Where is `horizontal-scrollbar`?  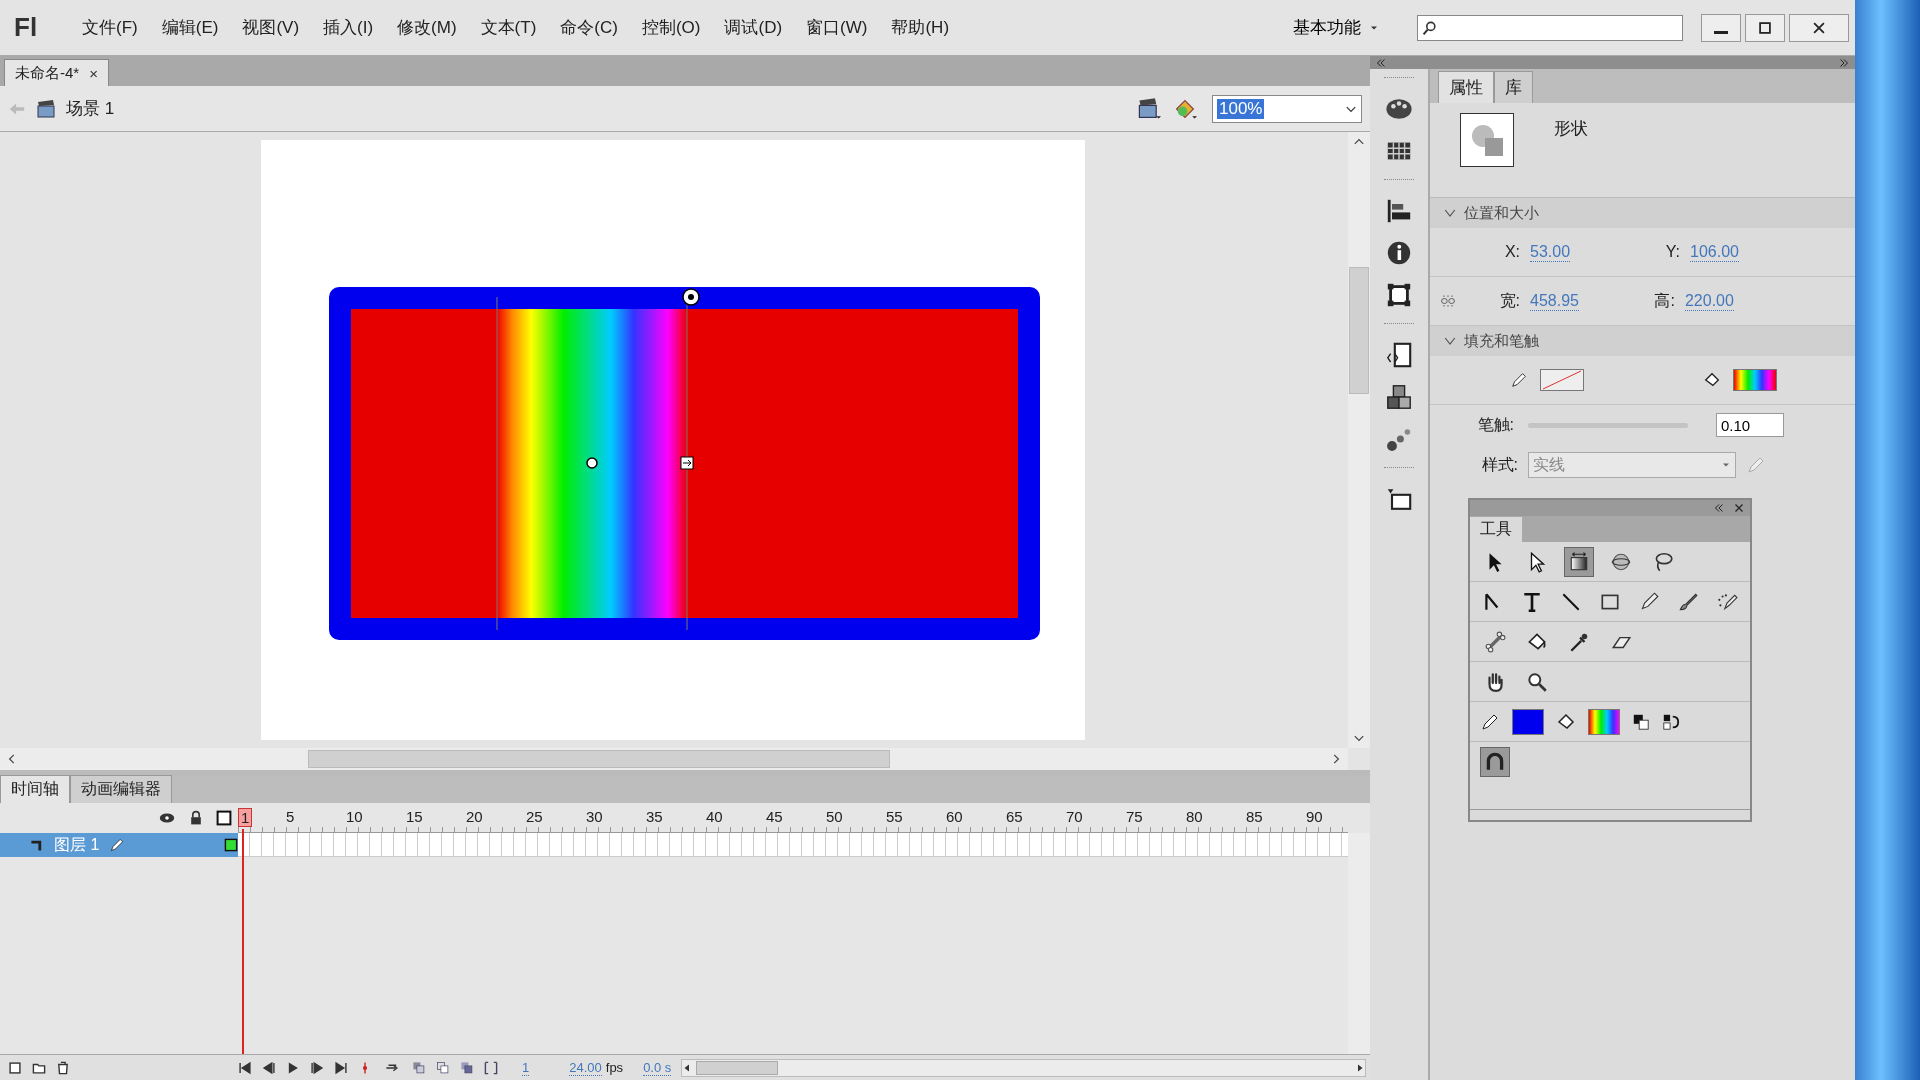 horizontal-scrollbar is located at coordinates (674, 759).